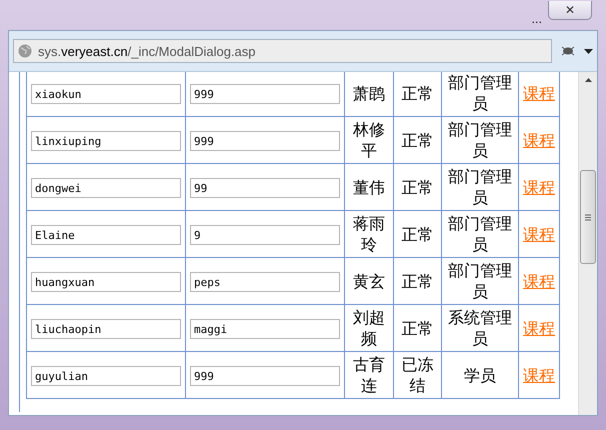 The height and width of the screenshot is (430, 606). Describe the element at coordinates (265, 235) in the screenshot. I see `password-field: 9` at that location.